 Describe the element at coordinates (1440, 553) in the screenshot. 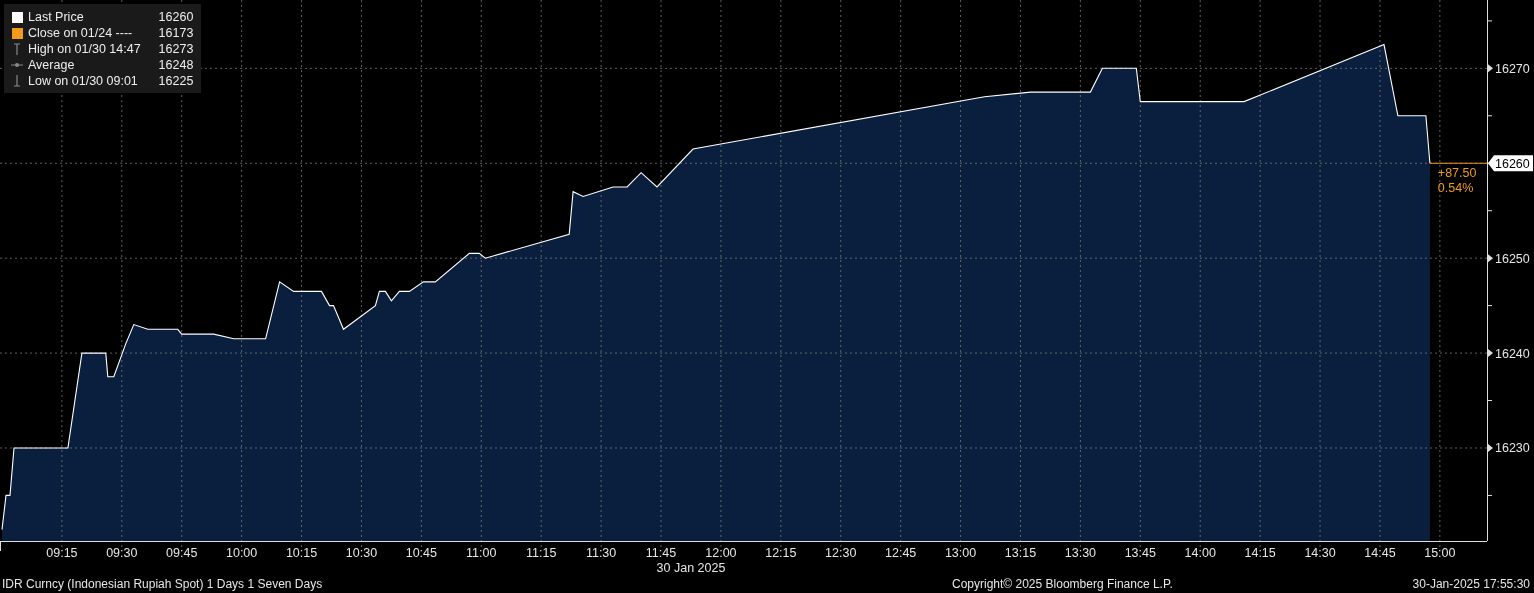

I see `axis-label: 15:00` at that location.